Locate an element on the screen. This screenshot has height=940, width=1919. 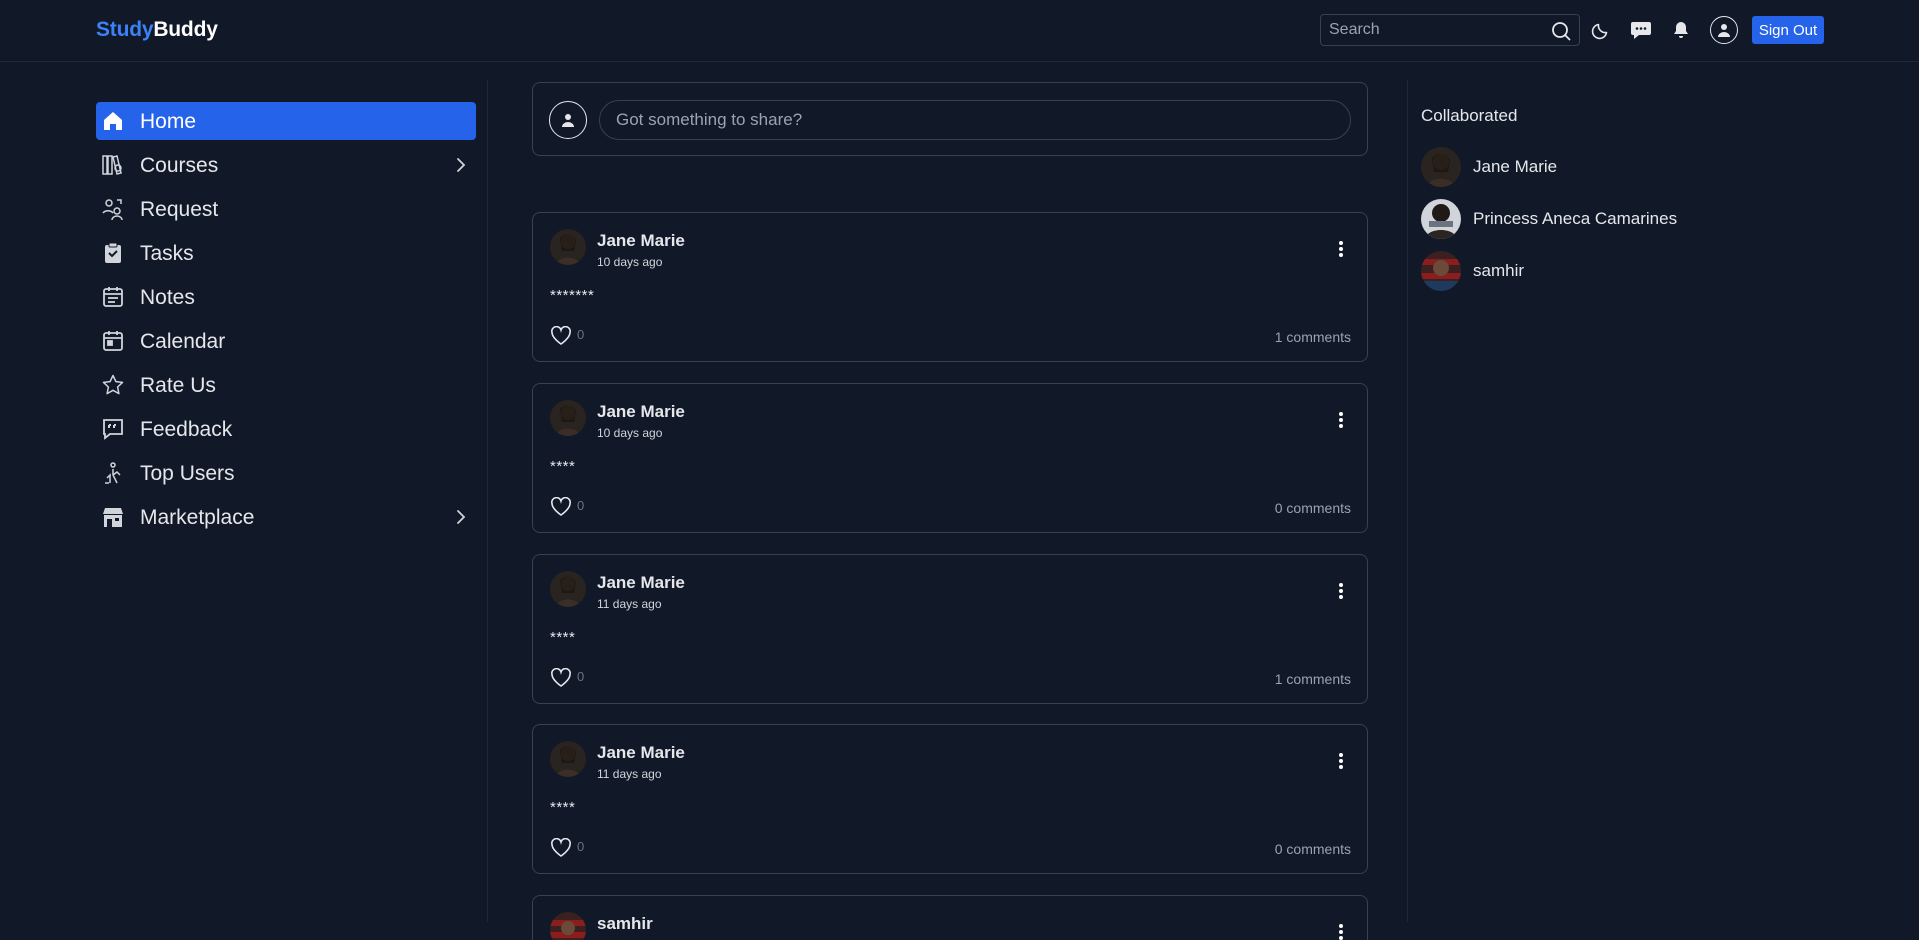
sidebar-item-label: Marketplace is located at coordinates (197, 517).